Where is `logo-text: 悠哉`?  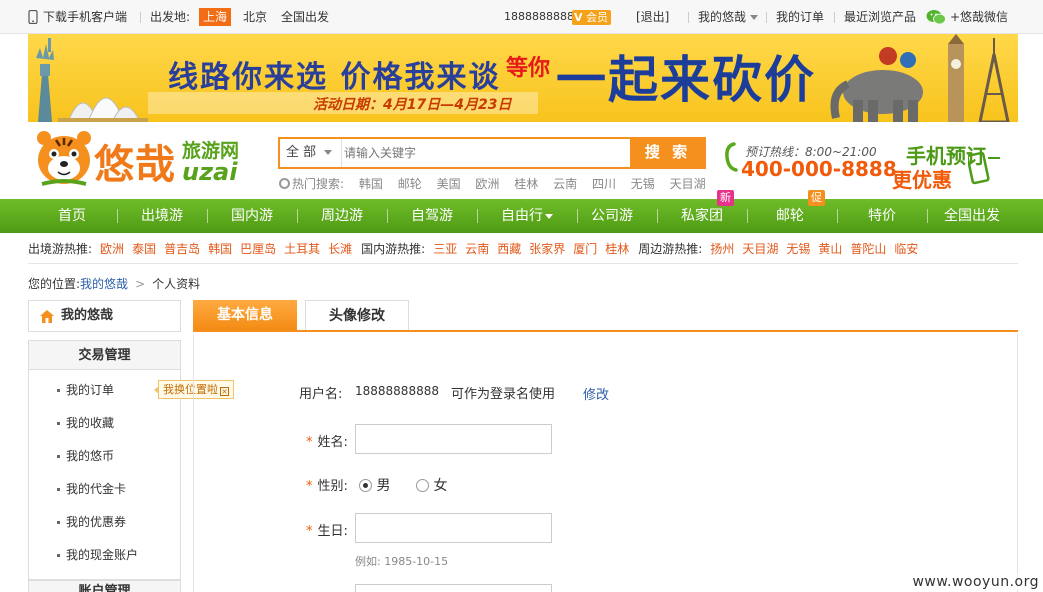
logo-text: 悠哉 is located at coordinates (135, 161).